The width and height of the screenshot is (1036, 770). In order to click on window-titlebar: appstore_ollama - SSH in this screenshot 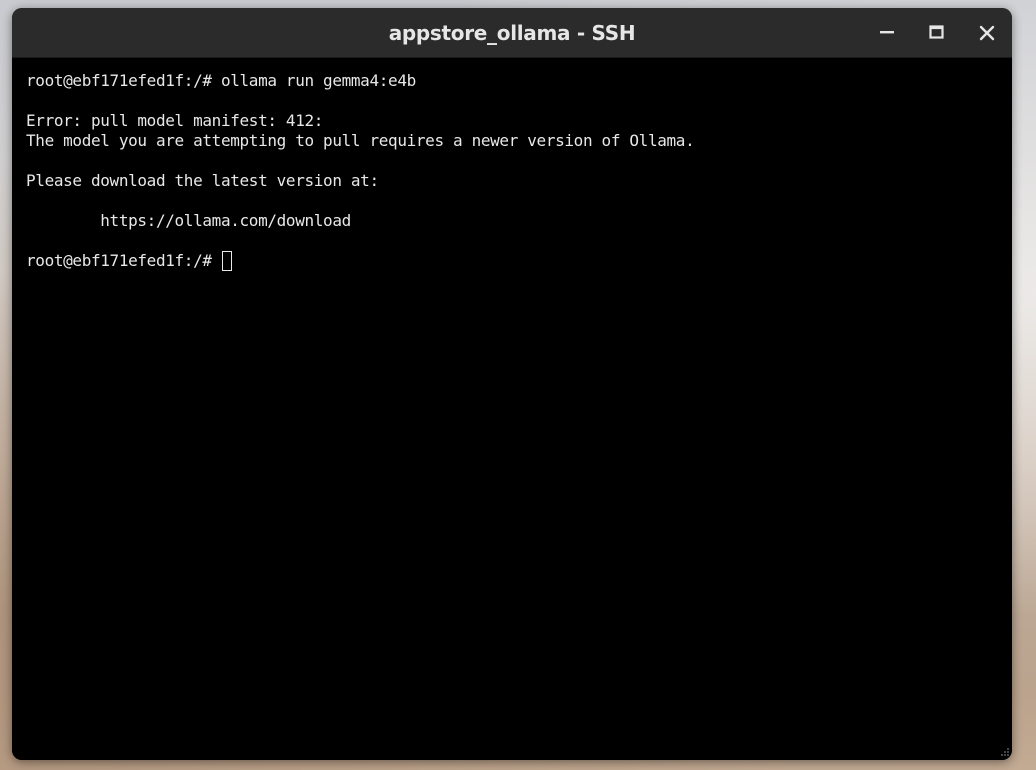, I will do `click(512, 33)`.